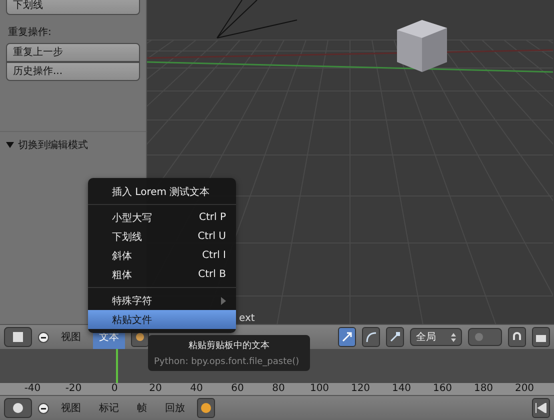  What do you see at coordinates (422, 46) in the screenshot?
I see `cube` at bounding box center [422, 46].